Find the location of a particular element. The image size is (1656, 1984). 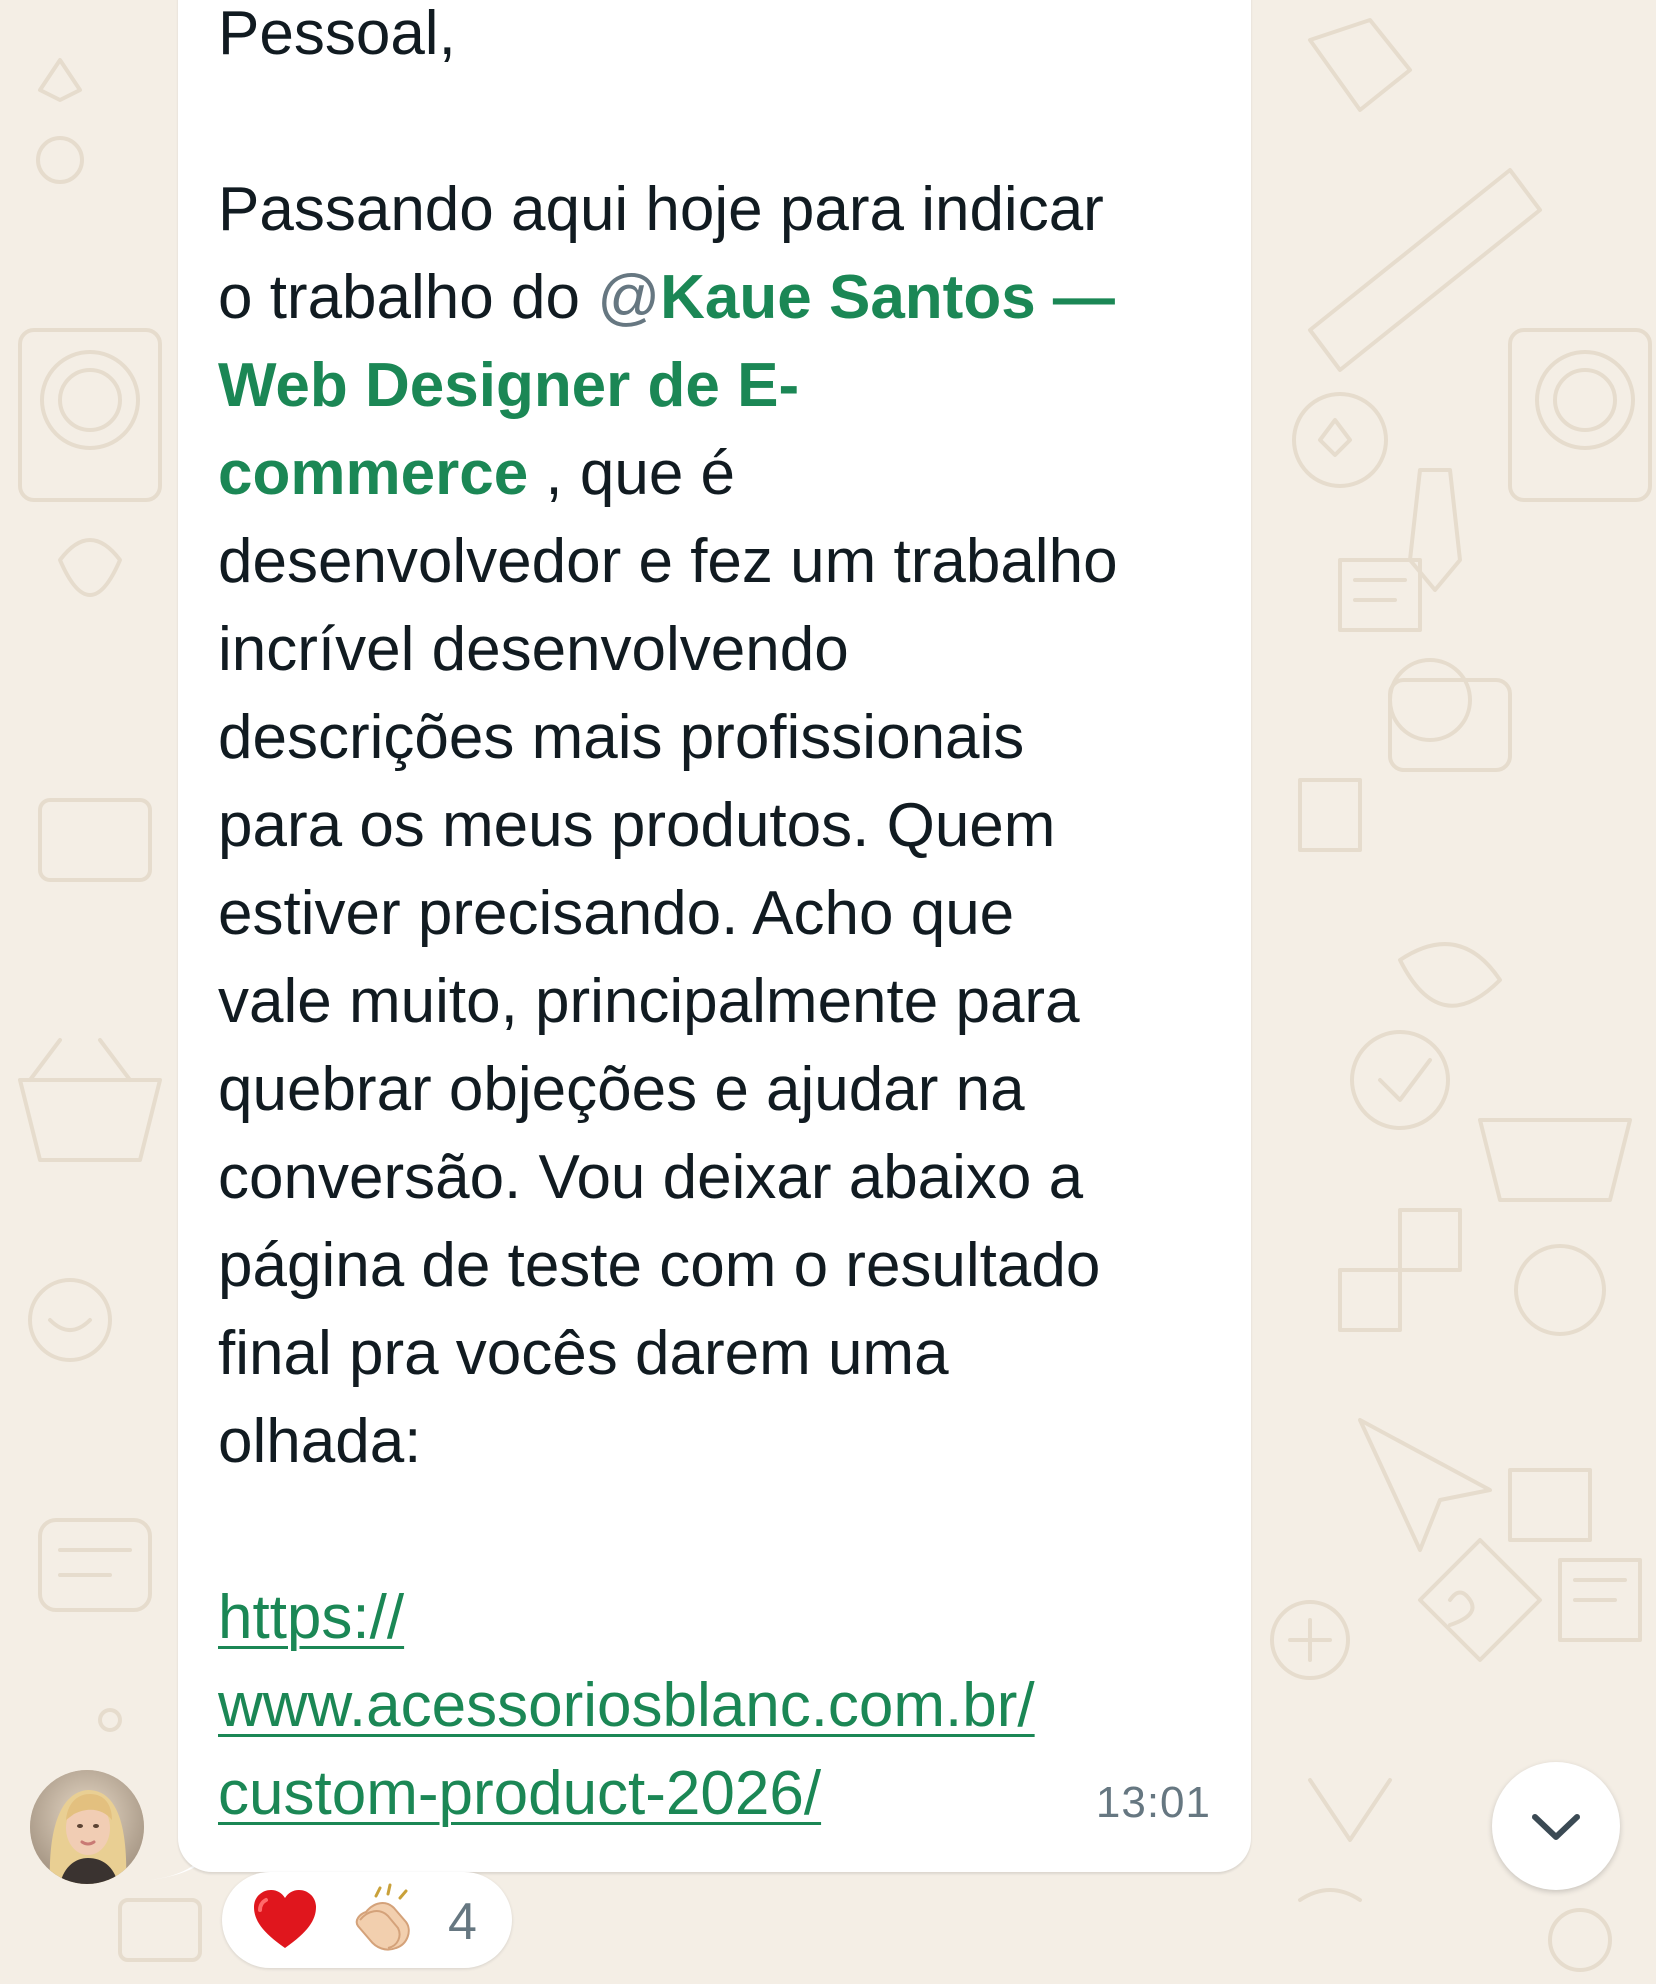

message-timestamp: 13:01 is located at coordinates (1153, 1802).